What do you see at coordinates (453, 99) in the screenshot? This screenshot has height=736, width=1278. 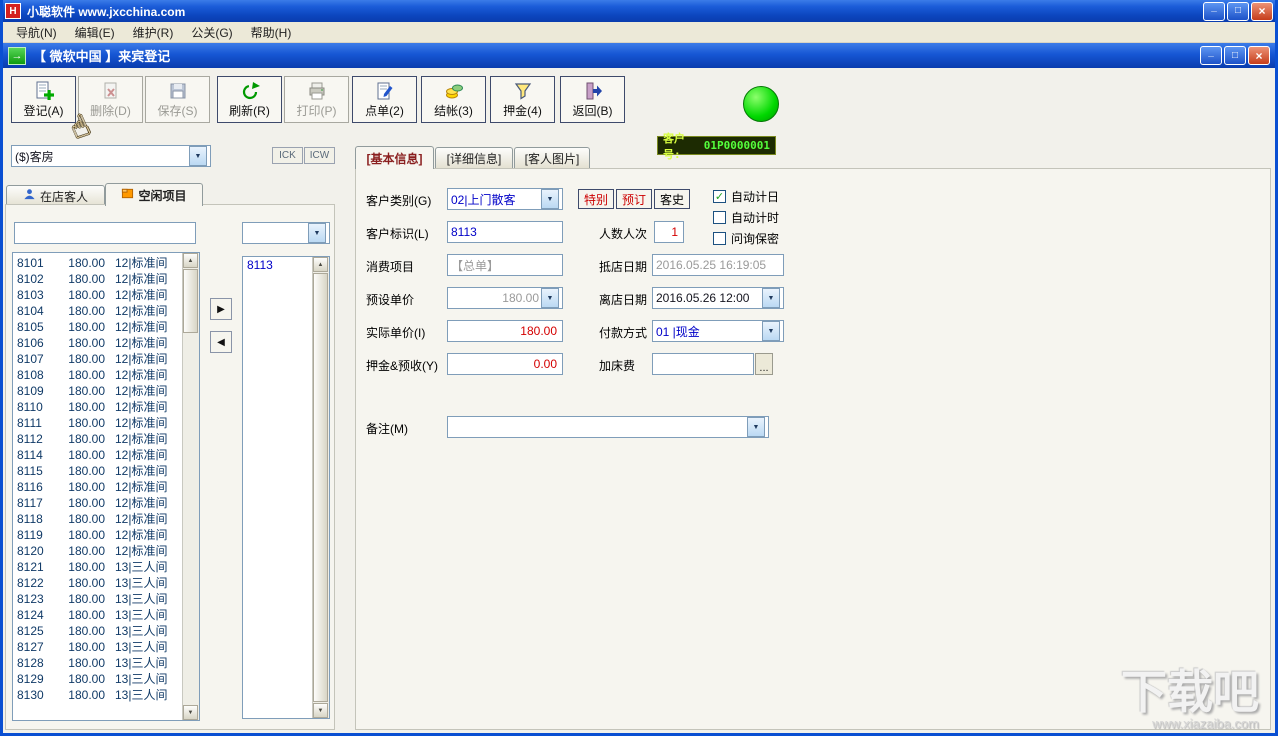 I see `checkout-button: 结帐(3)` at bounding box center [453, 99].